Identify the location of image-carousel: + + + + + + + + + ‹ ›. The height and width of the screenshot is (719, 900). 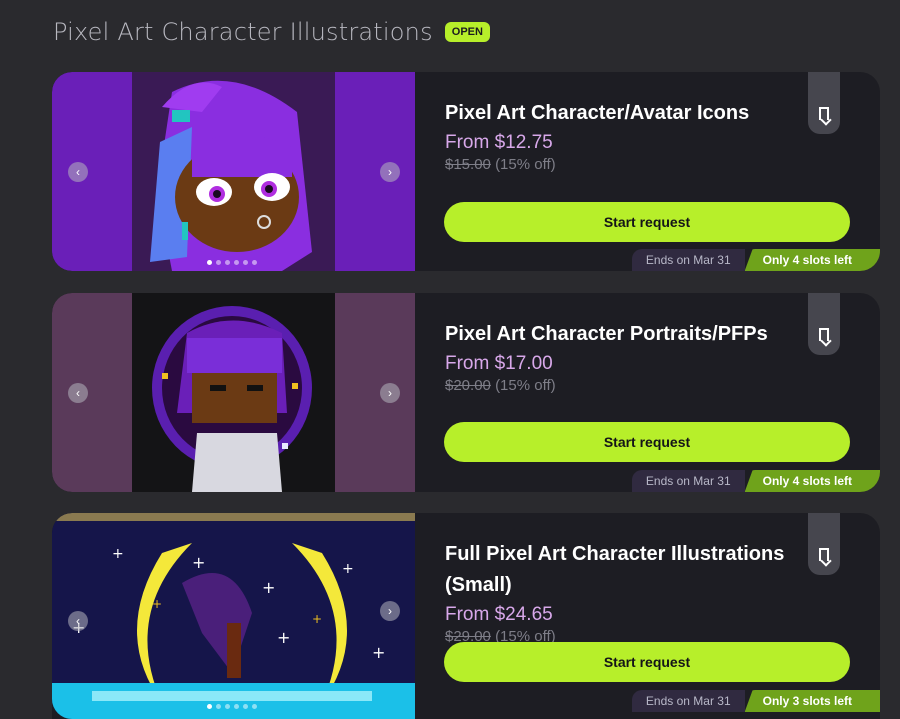
(233, 616).